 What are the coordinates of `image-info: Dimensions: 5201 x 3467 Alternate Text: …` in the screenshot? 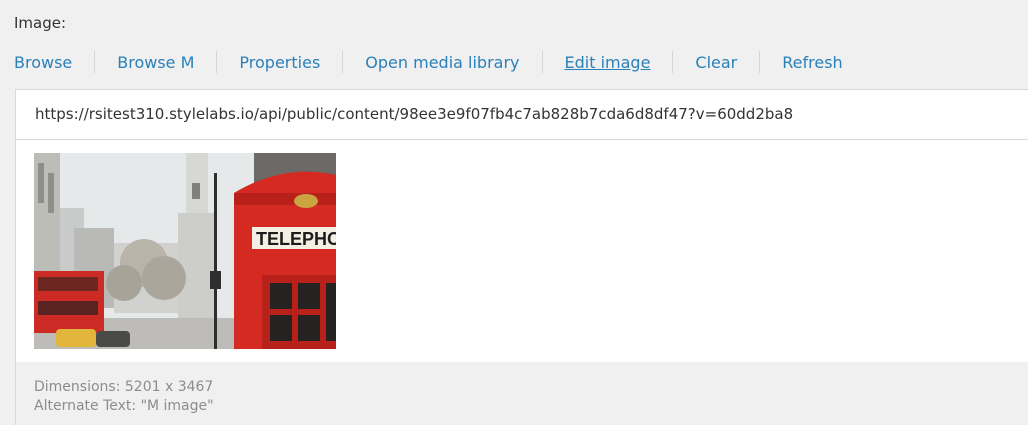 It's located at (124, 397).